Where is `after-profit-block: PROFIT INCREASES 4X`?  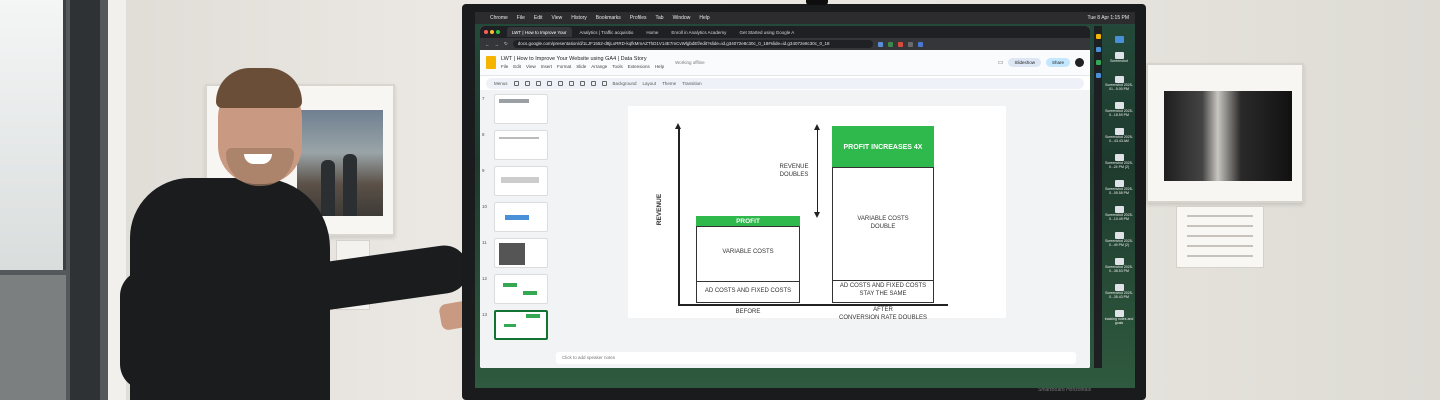 after-profit-block: PROFIT INCREASES 4X is located at coordinates (883, 147).